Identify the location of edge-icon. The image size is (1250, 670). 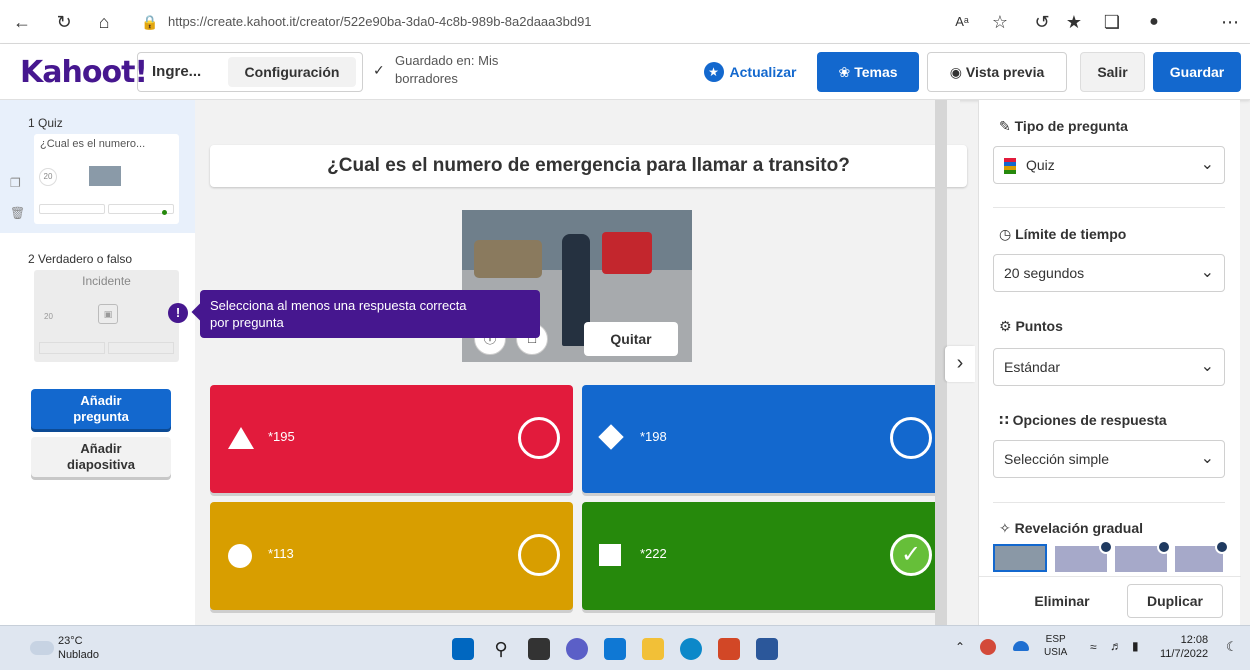
(691, 649).